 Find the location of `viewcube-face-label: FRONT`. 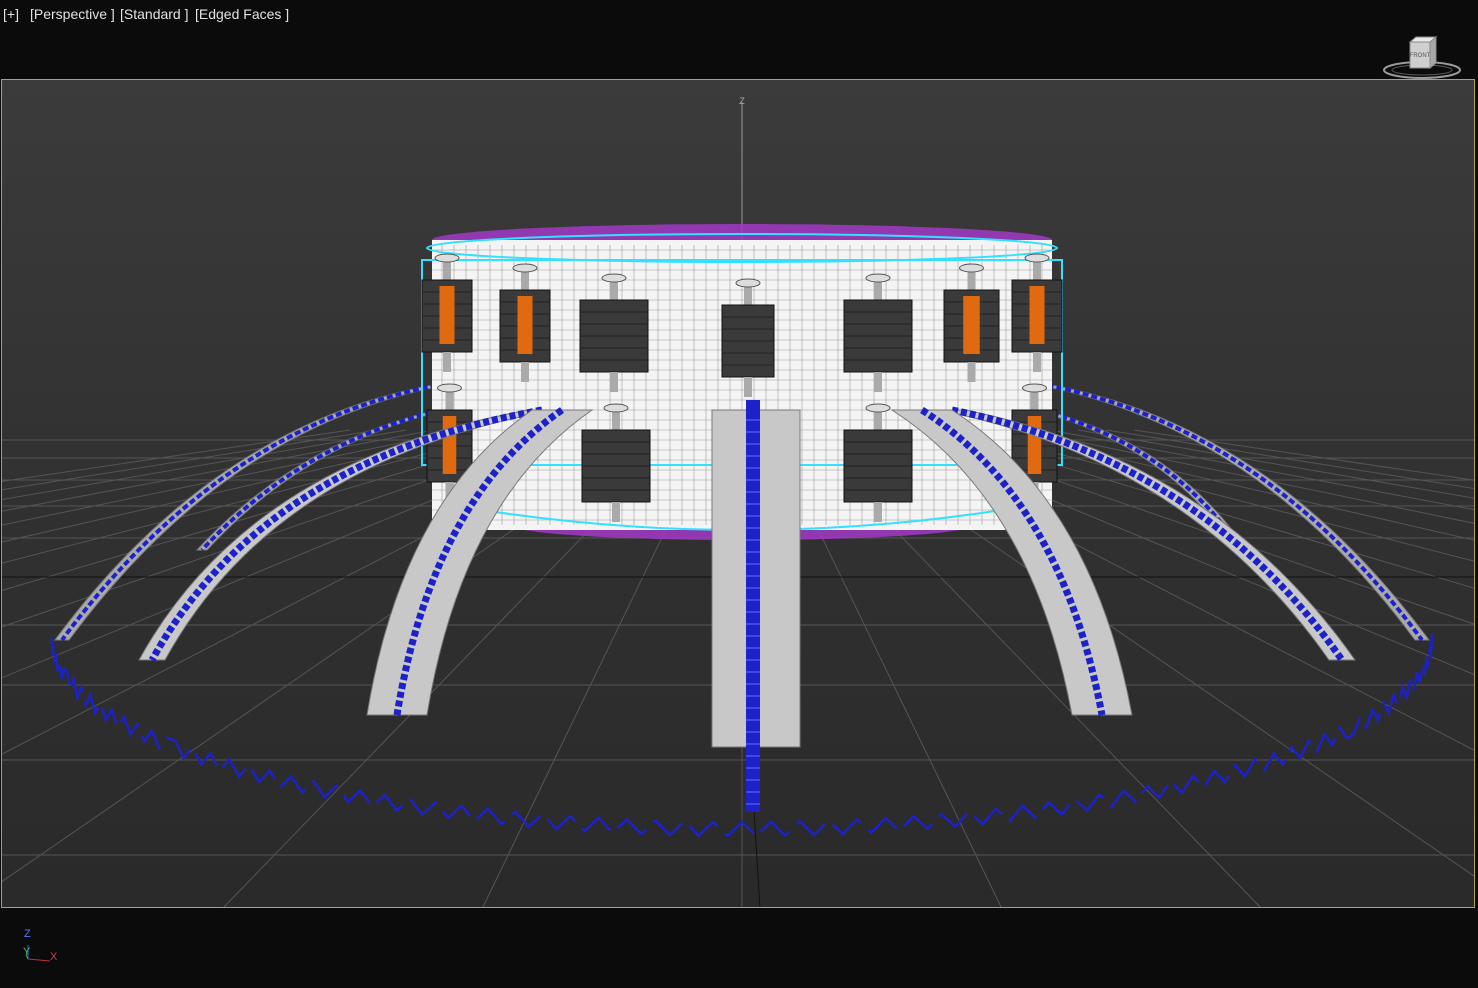

viewcube-face-label: FRONT is located at coordinates (1420, 56).